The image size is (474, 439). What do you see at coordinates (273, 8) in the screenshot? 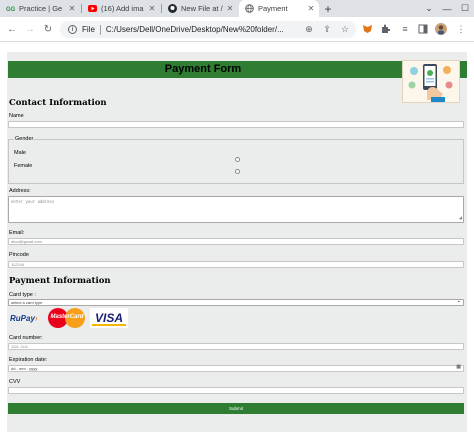
I see `tab-title: Payment` at bounding box center [273, 8].